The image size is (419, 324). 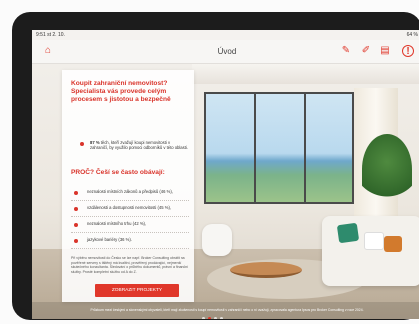 I want to click on status-time: 9:51, so click(x=41, y=35).